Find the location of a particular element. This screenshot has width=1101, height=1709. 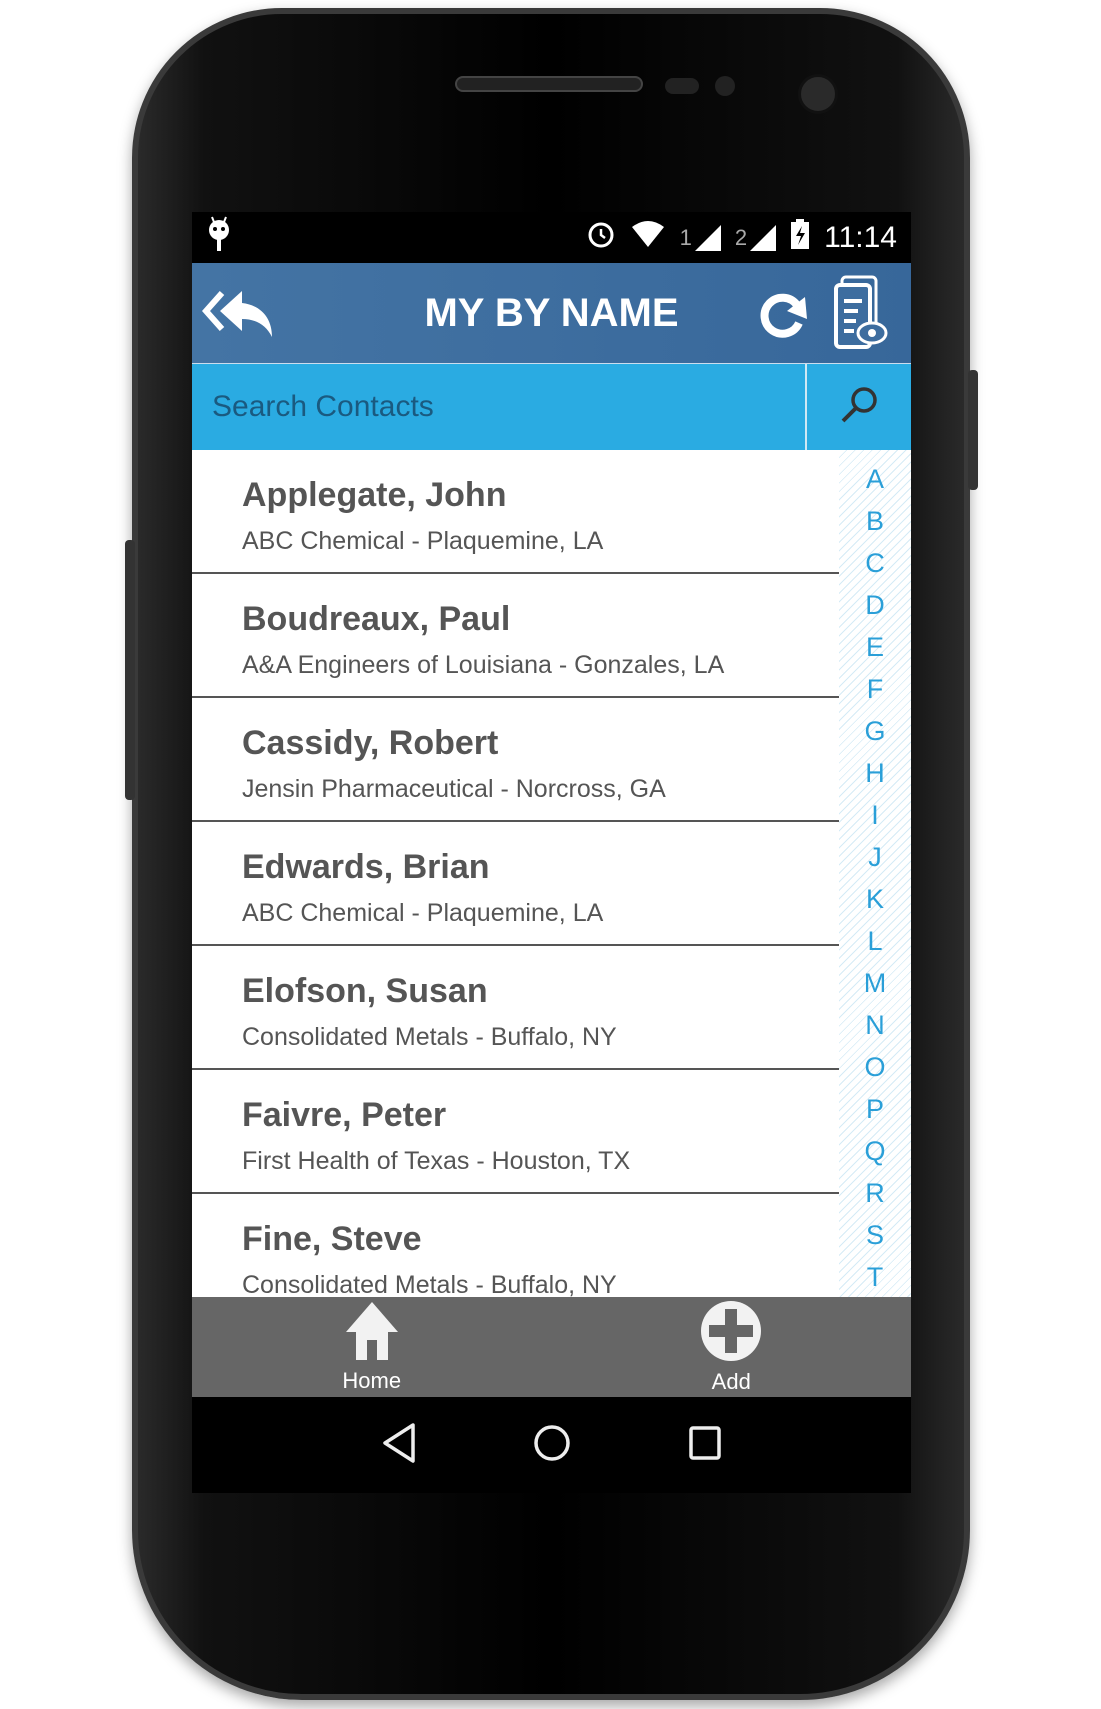

nav-back-icon is located at coordinates (399, 1445).